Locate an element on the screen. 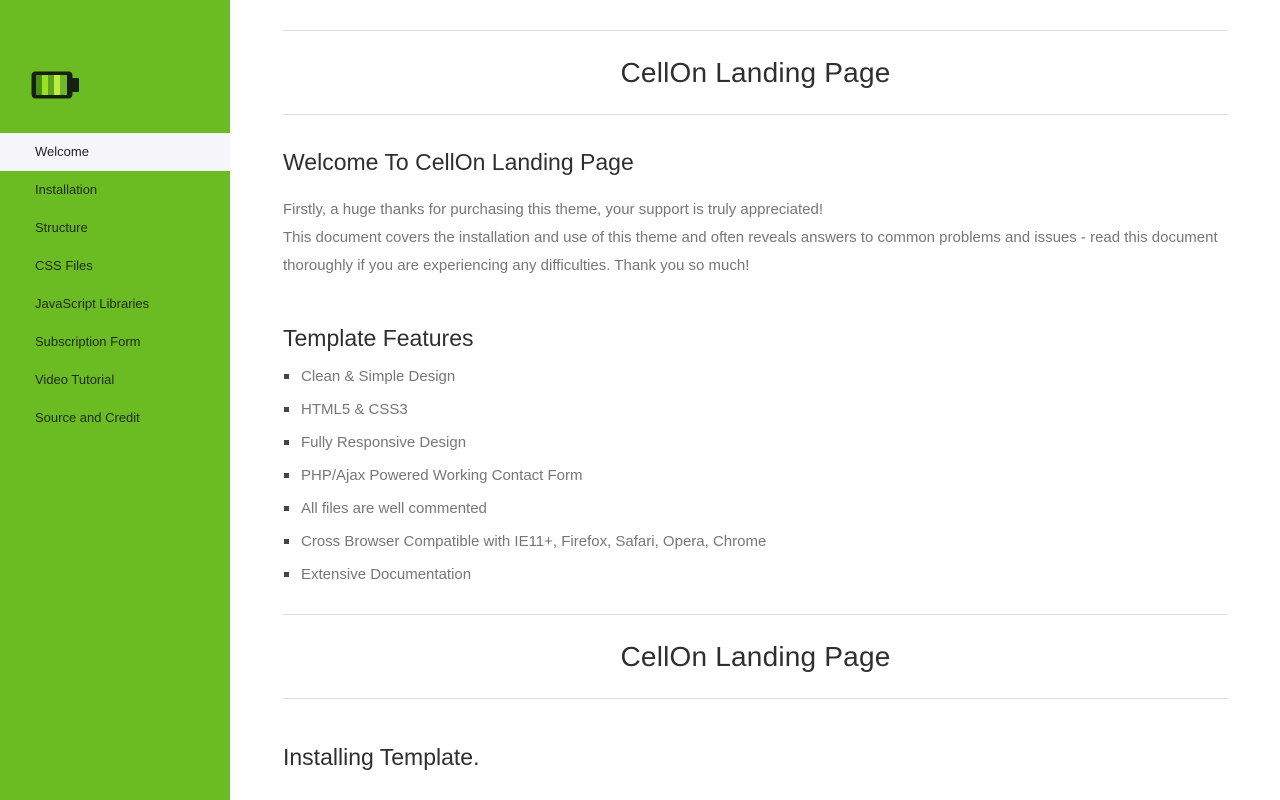 This screenshot has width=1280, height=800. feature-label: Extensive Documentation is located at coordinates (386, 574).